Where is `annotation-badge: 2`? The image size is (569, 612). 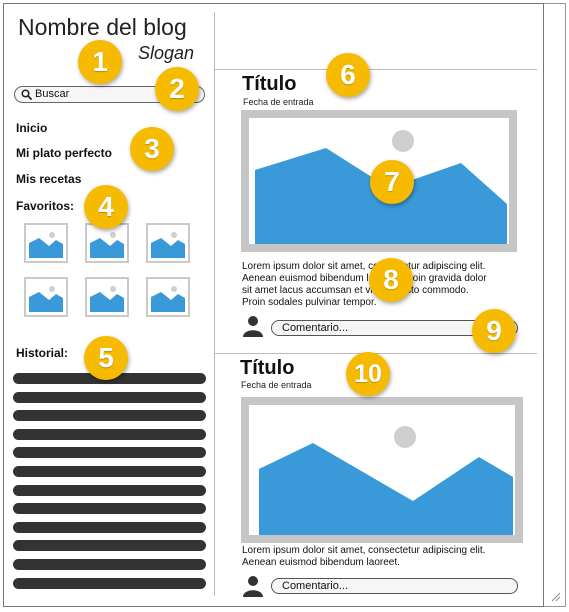
annotation-badge: 2 is located at coordinates (177, 89).